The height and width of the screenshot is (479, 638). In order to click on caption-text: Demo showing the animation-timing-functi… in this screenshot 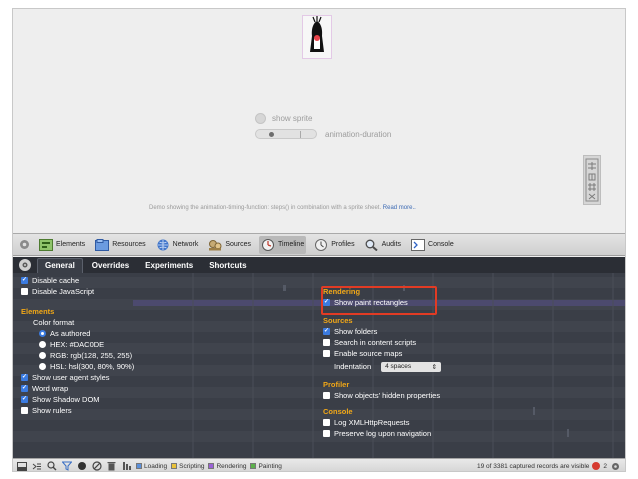, I will do `click(265, 208)`.